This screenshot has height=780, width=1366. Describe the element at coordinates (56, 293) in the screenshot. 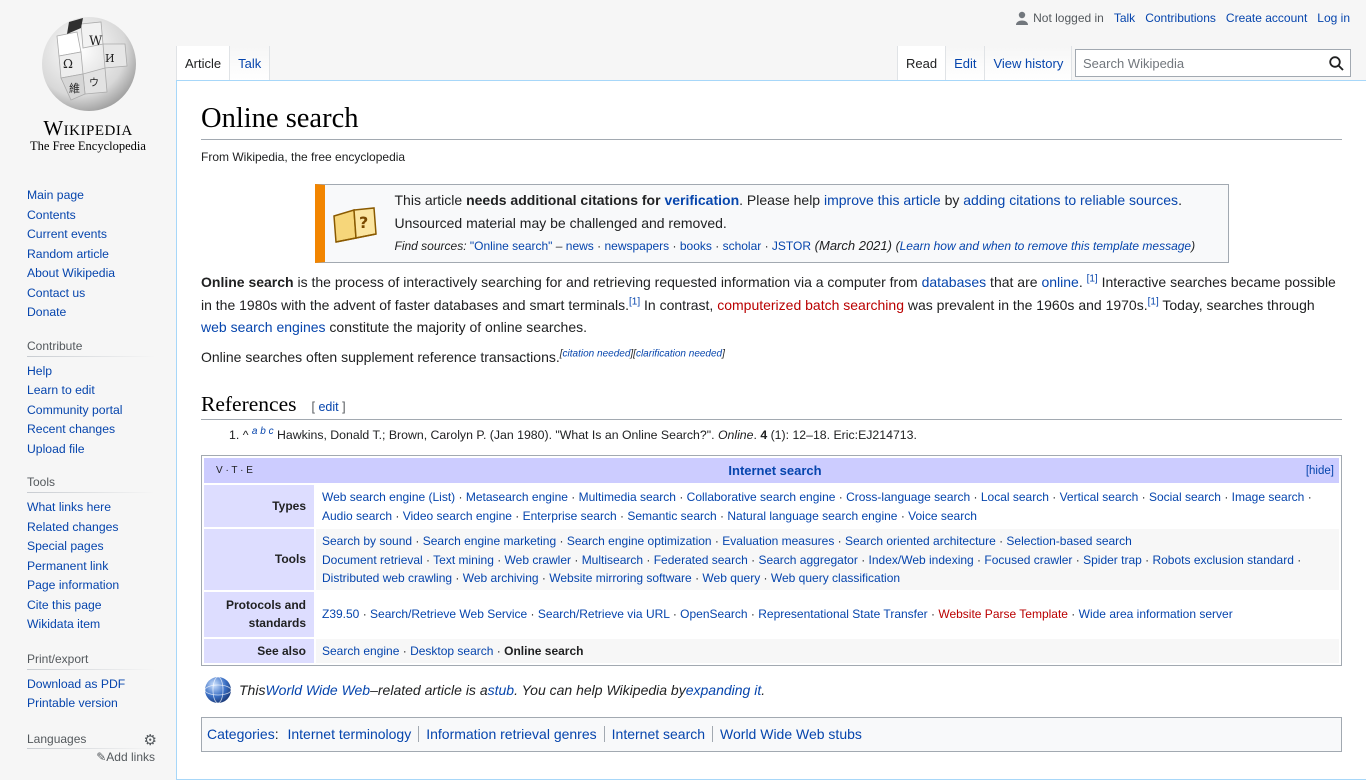

I see `sidebar-item-contact: Contact us` at that location.